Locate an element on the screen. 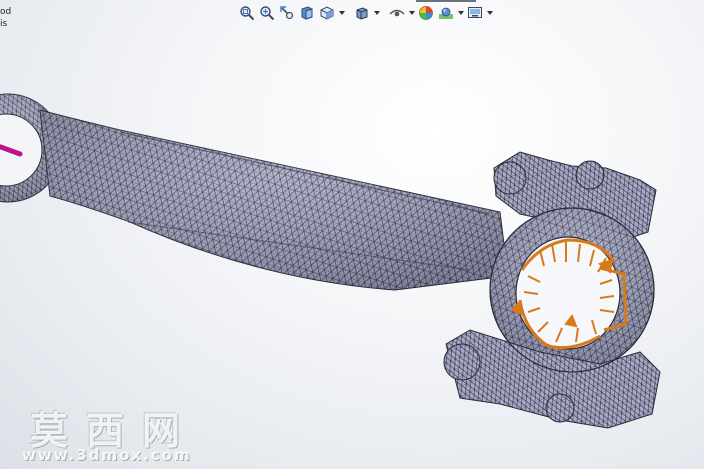  view-settings-icon is located at coordinates (475, 13).